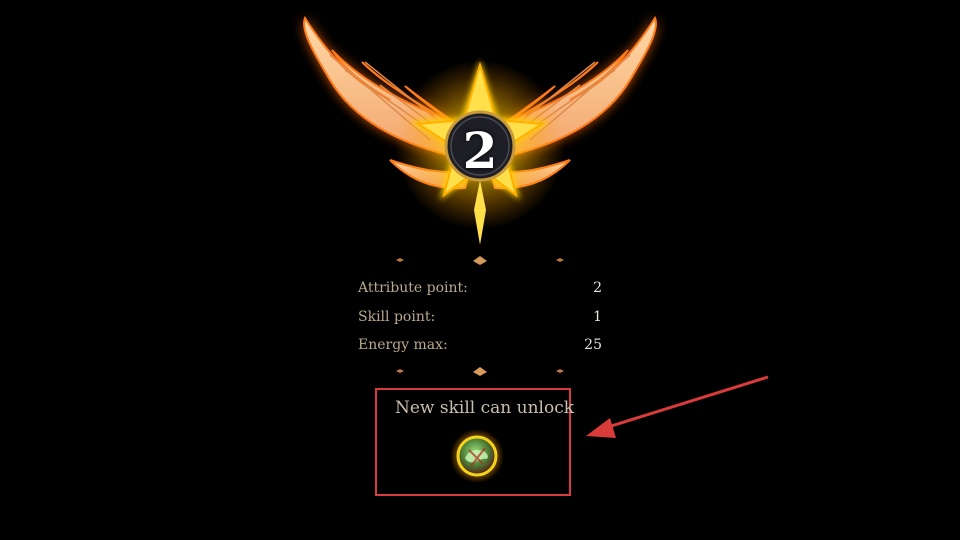 The image size is (960, 540). I want to click on stat-row-skill-point: Skill point: 1, so click(480, 319).